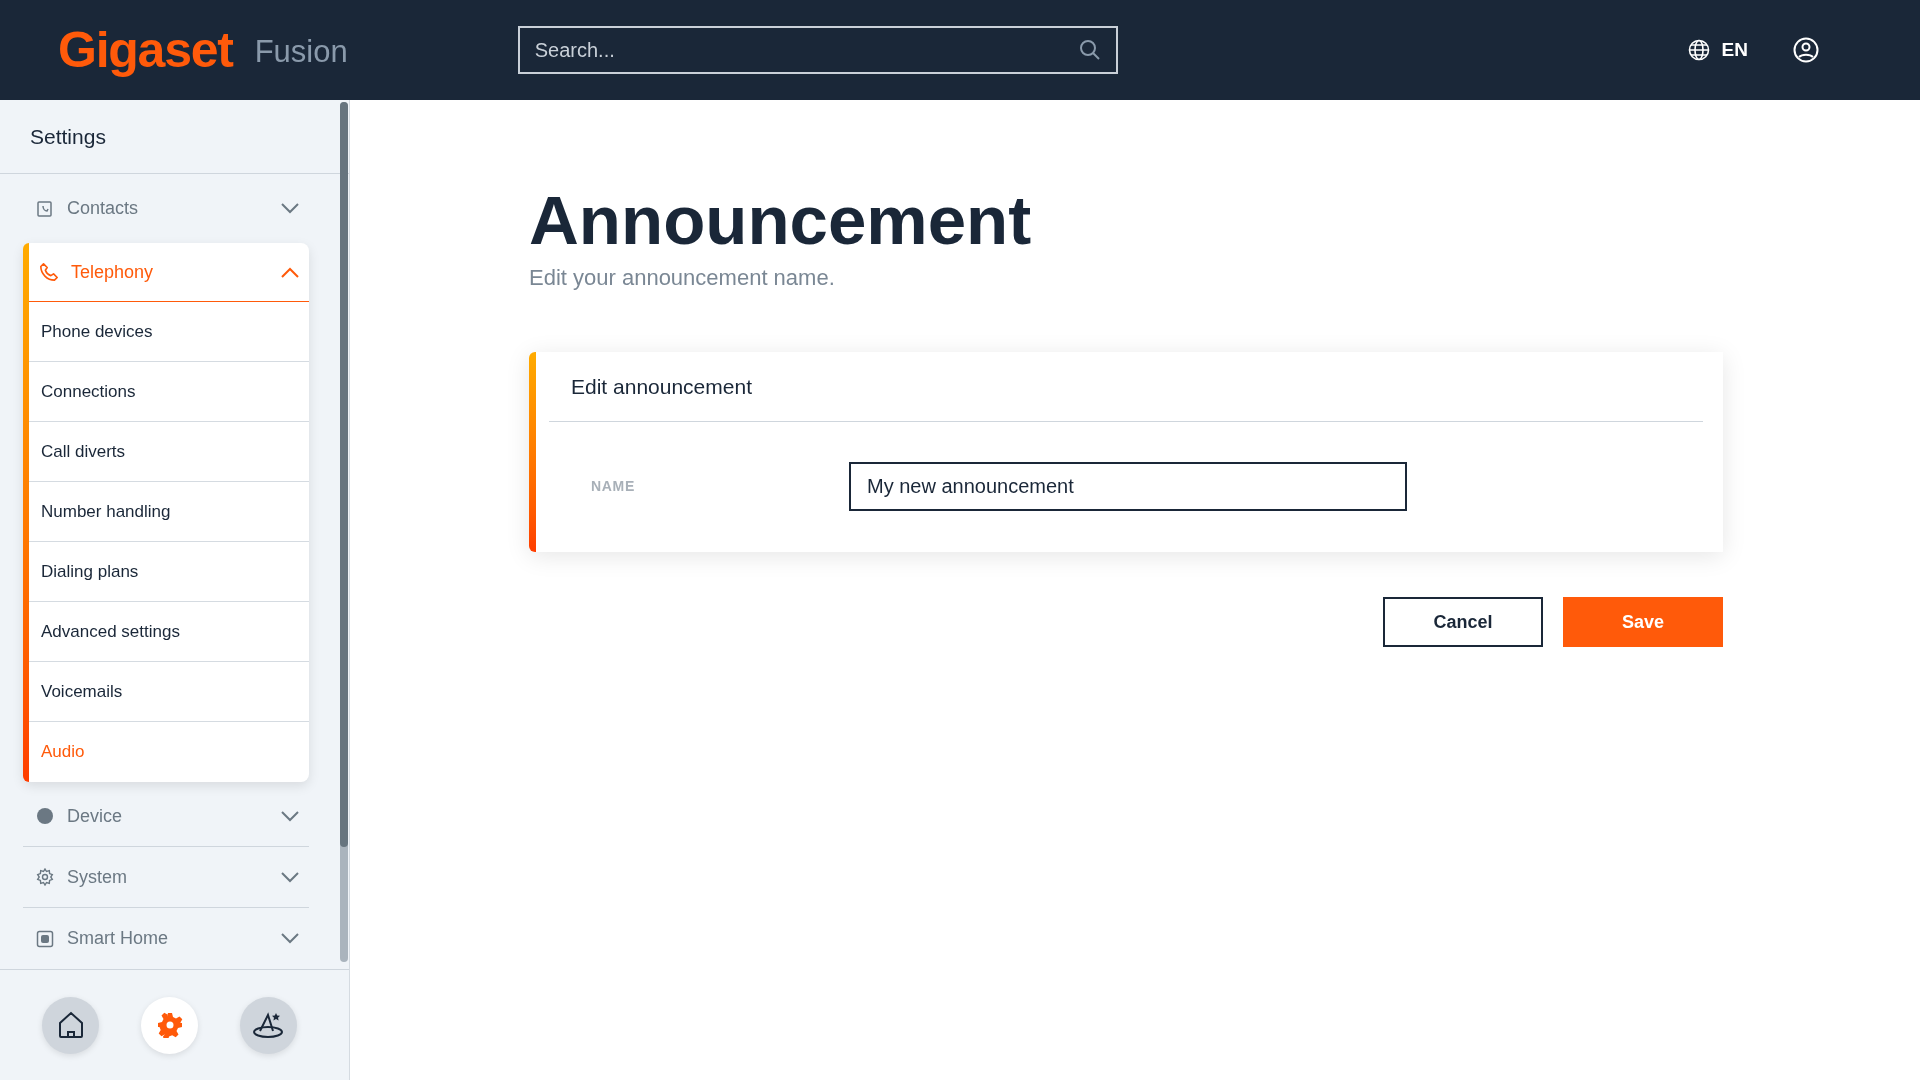 The image size is (1920, 1080). I want to click on phone-icon, so click(49, 272).